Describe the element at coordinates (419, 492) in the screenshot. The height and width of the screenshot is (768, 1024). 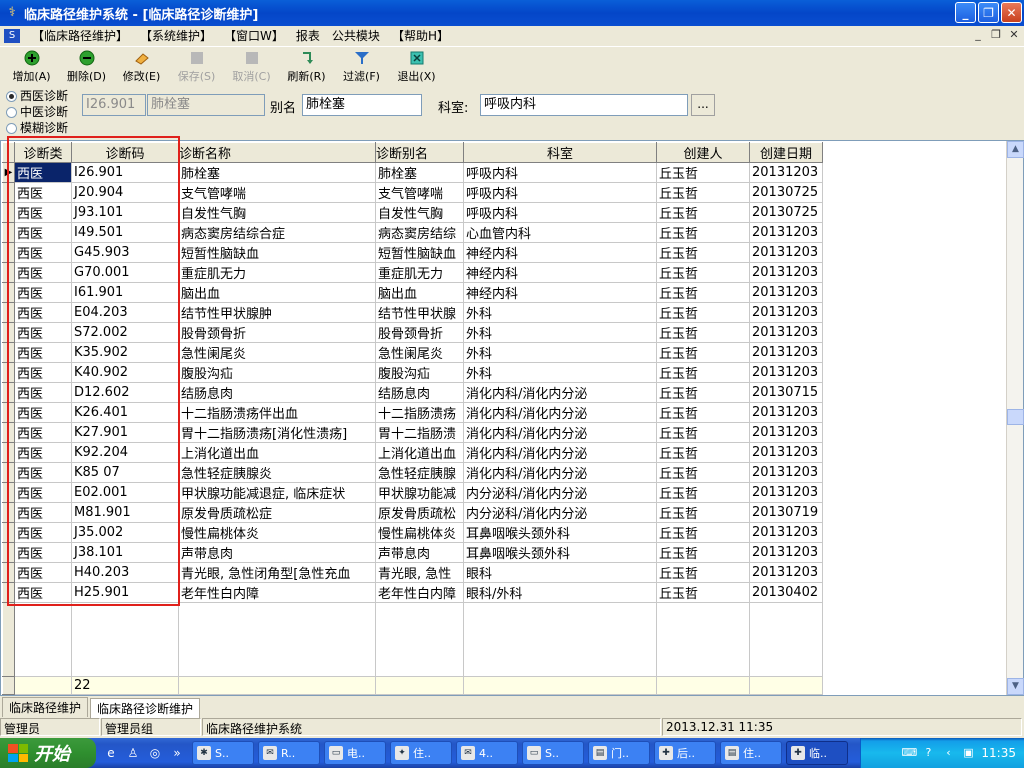
I see `cell-alias: 甲状腺功能减` at that location.